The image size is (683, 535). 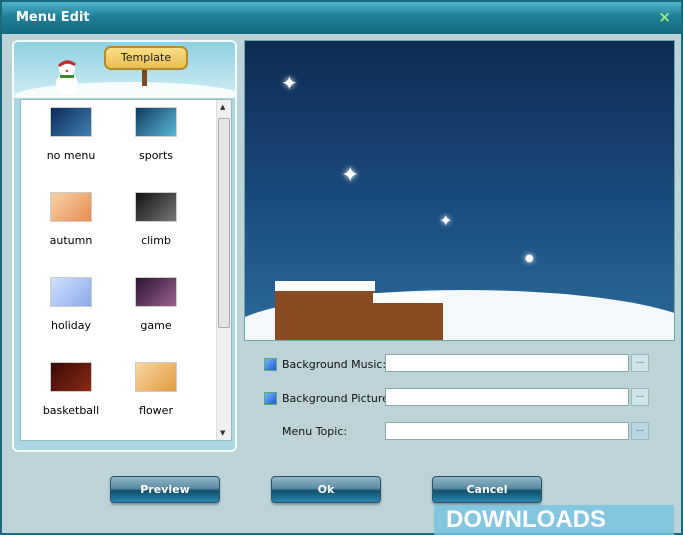 I want to click on background-picture-input, so click(x=507, y=397).